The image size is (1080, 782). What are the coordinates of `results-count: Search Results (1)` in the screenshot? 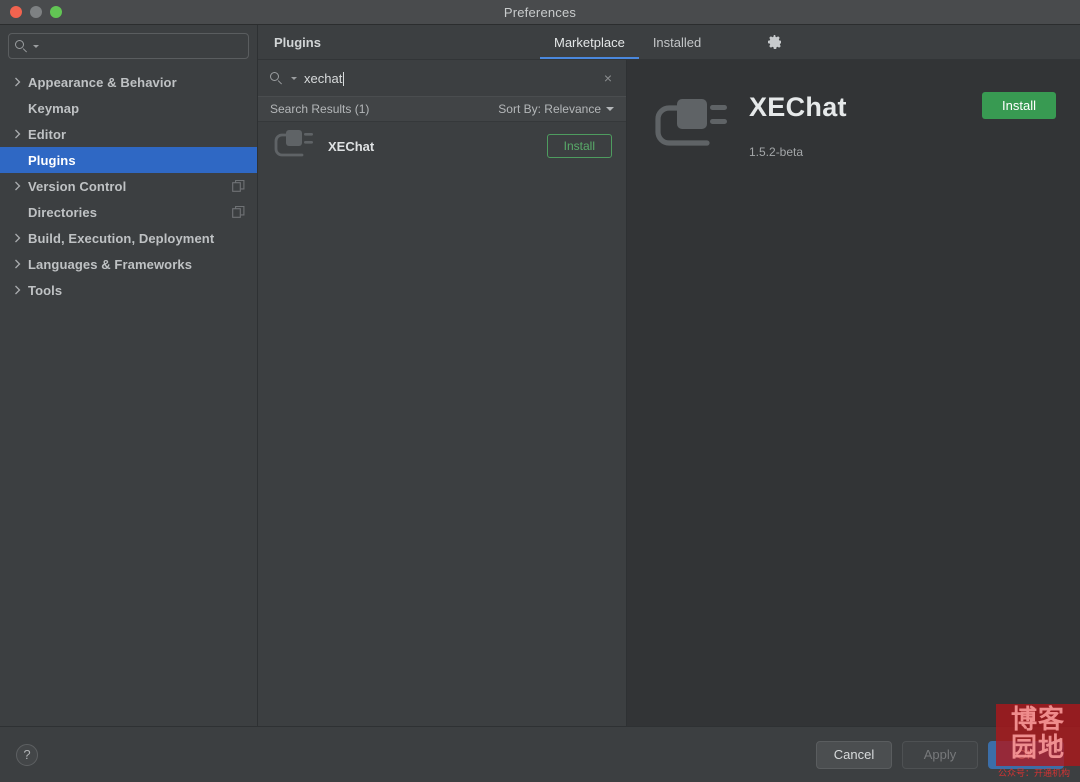 It's located at (320, 109).